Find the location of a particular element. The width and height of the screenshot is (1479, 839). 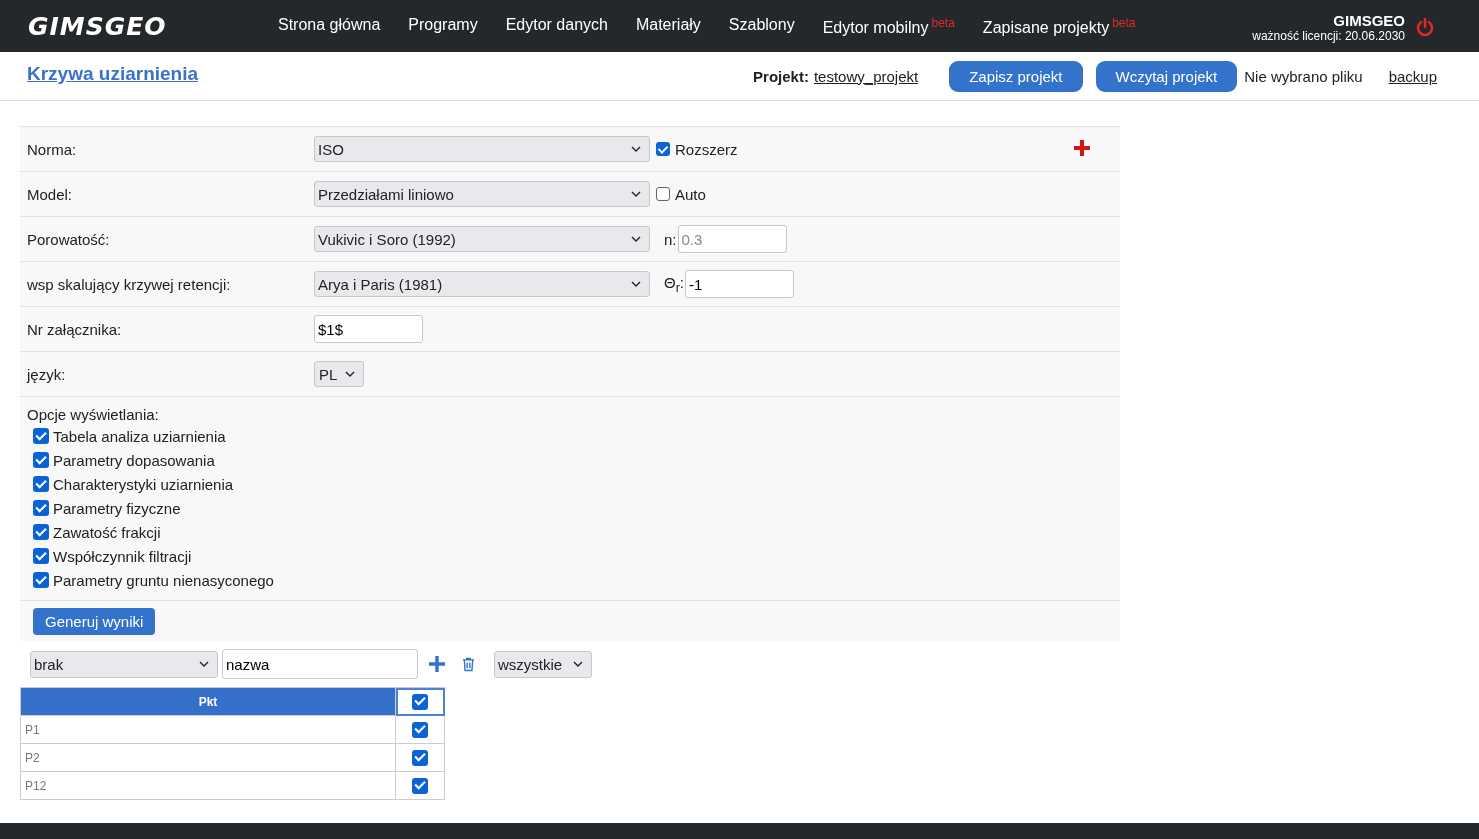

select-field: Przedziałami liniowo is located at coordinates (482, 194).